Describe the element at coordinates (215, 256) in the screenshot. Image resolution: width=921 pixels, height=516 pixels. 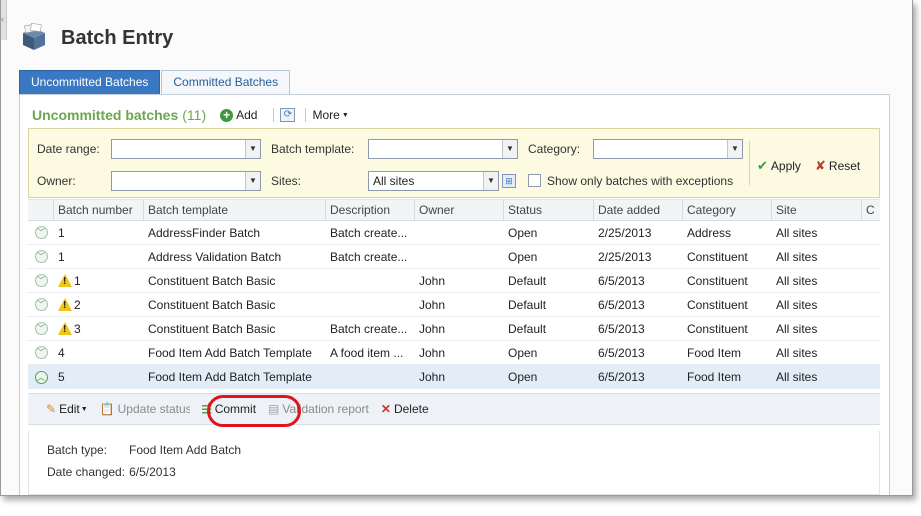
I see `batch-template-text: Address Validation Batch` at that location.